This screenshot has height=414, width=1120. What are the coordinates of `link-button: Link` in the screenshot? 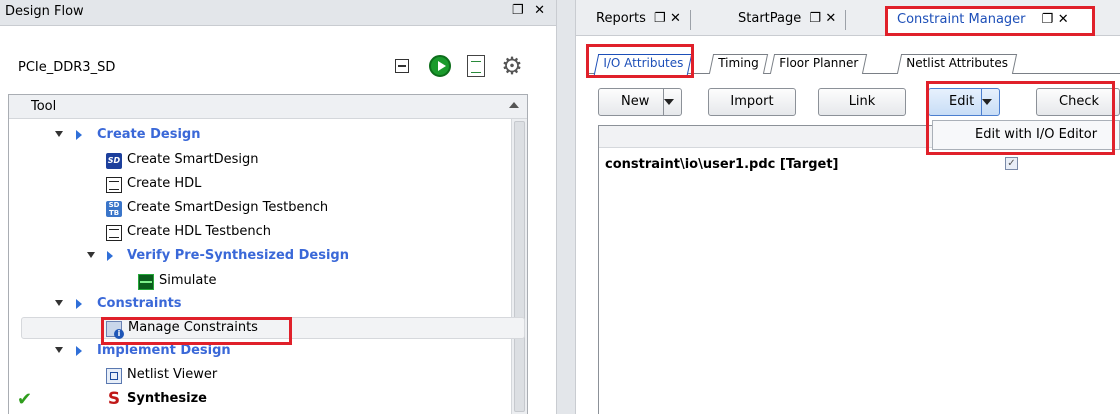 It's located at (862, 102).